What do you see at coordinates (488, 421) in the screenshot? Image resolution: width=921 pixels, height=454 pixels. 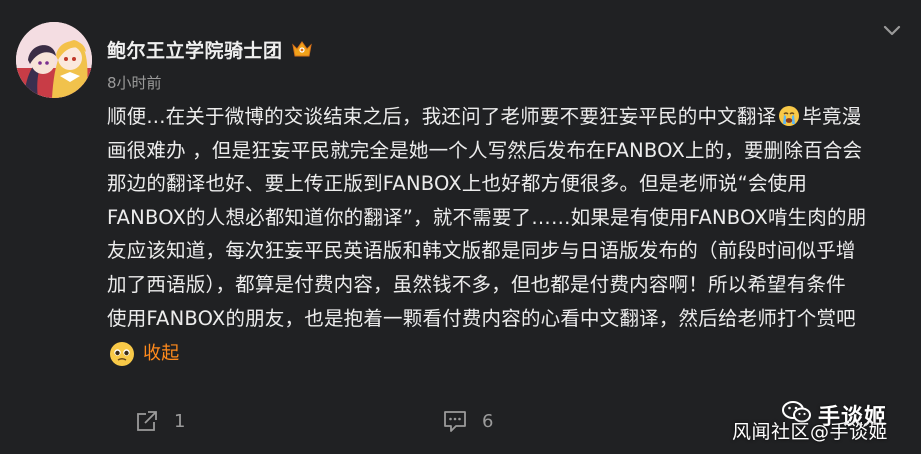 I see `comment-count: 6` at bounding box center [488, 421].